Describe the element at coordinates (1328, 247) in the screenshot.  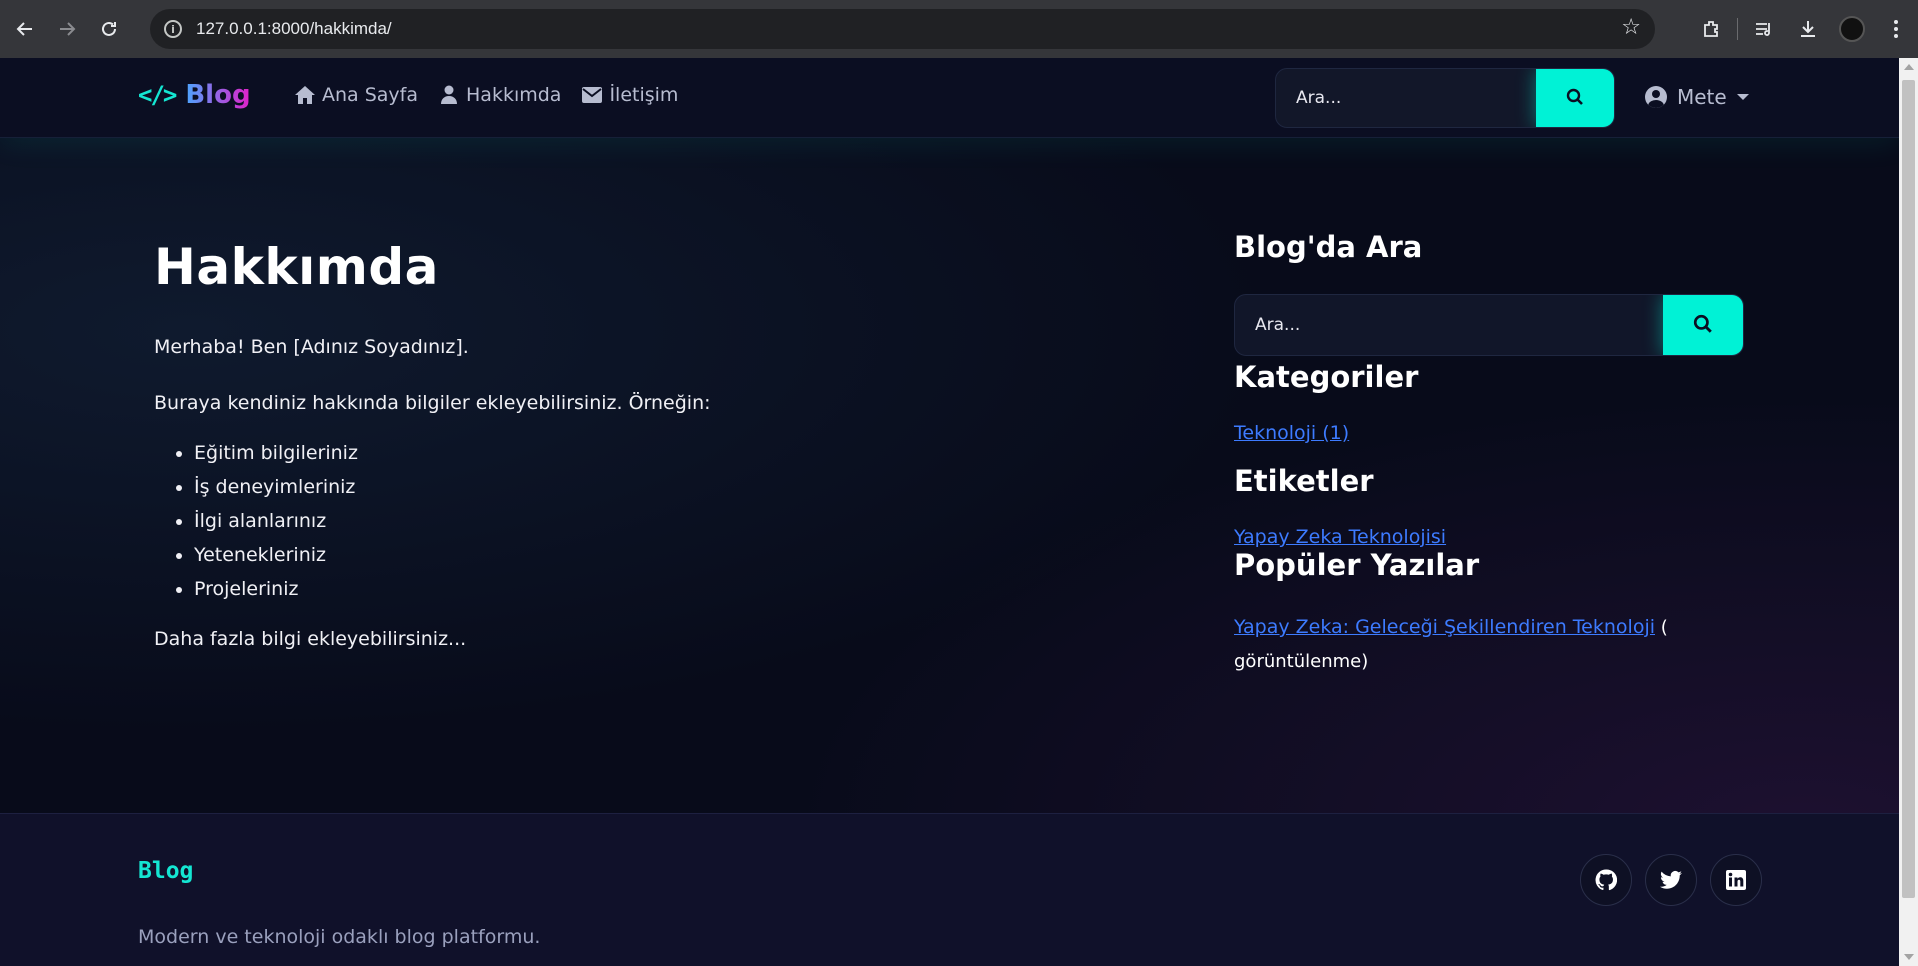
I see `search-heading: Blog'da Ara` at that location.